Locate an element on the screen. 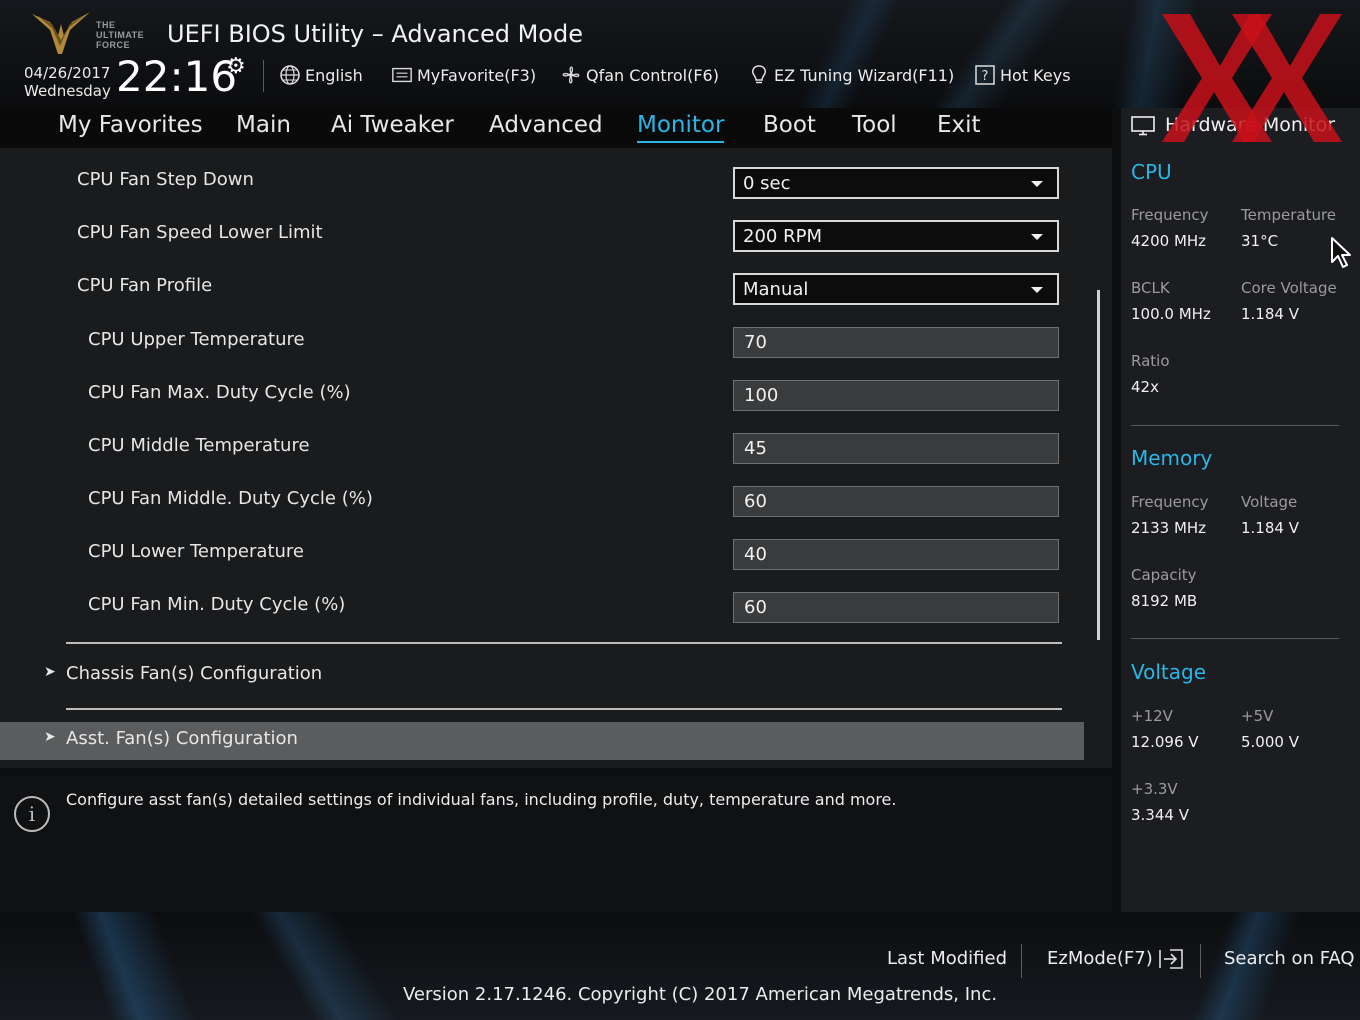 Image resolution: width=1360 pixels, height=1020 pixels. exit-arrow-icon is located at coordinates (1171, 959).